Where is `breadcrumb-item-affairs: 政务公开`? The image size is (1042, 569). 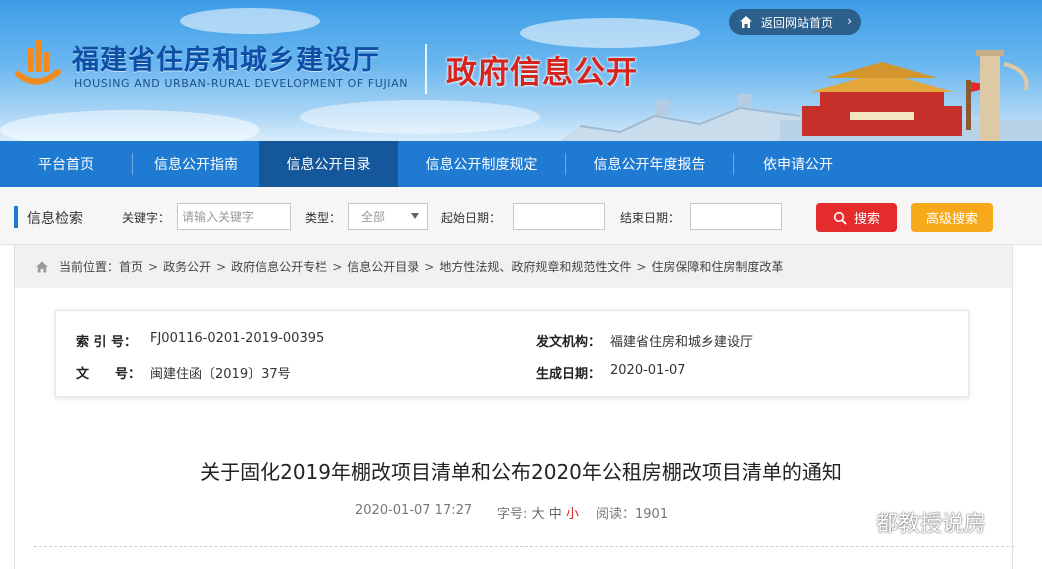 breadcrumb-item-affairs: 政务公开 is located at coordinates (187, 266).